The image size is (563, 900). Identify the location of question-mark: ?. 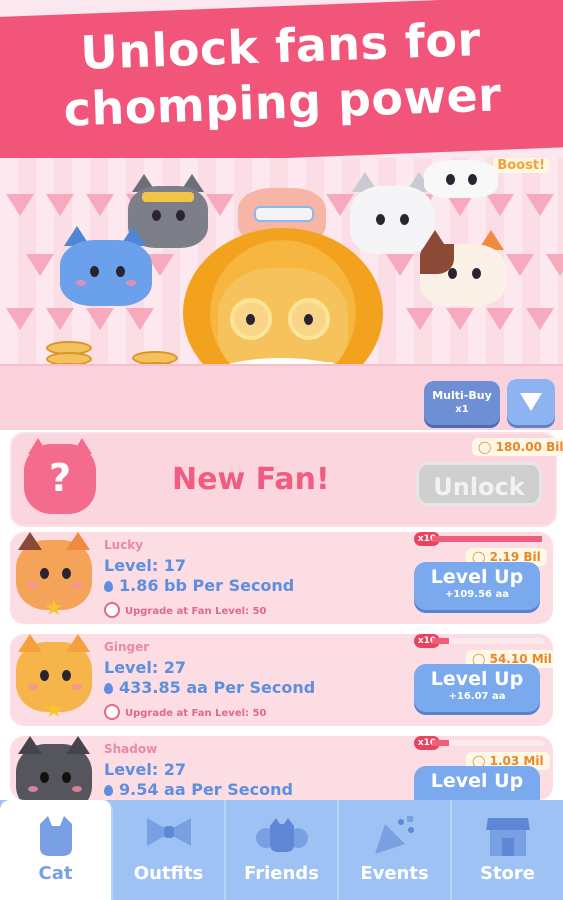
(60, 478).